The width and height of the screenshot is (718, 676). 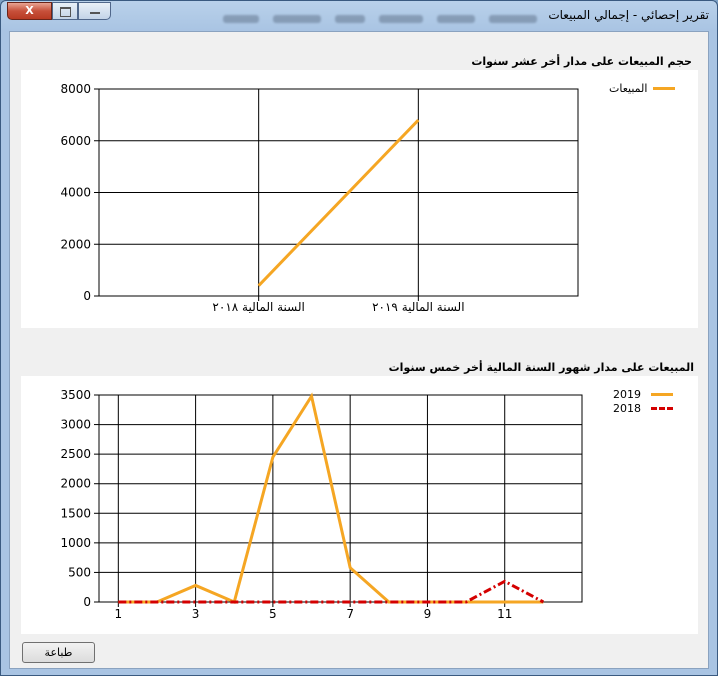 I want to click on close-button: X, so click(x=29, y=11).